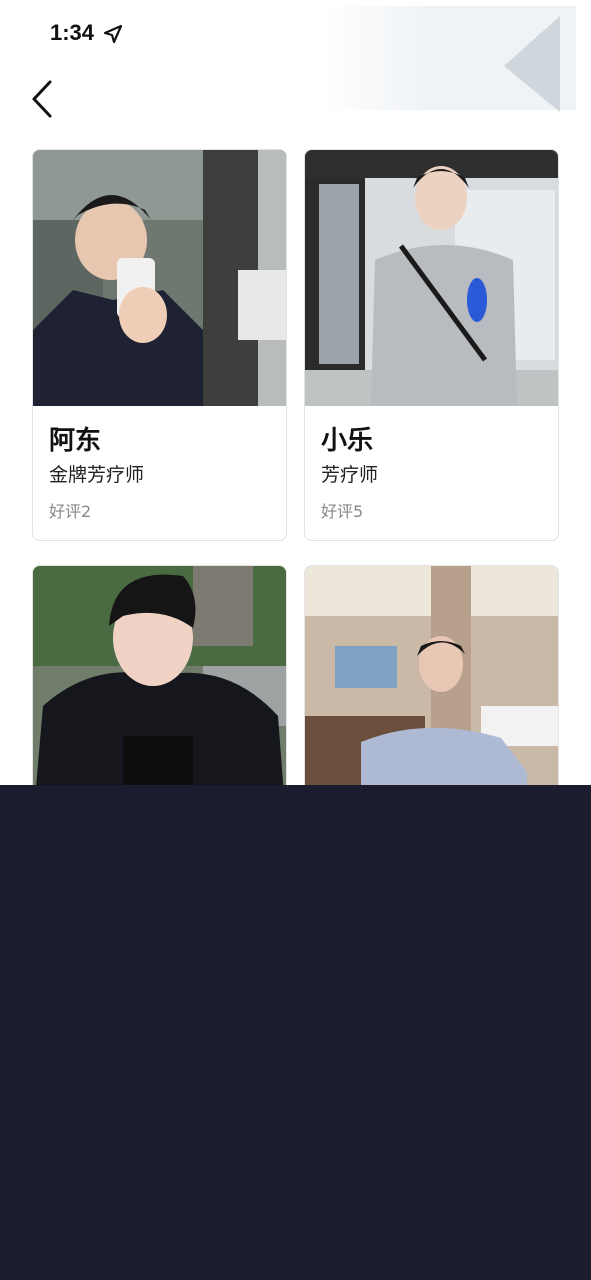 The height and width of the screenshot is (1280, 591). What do you see at coordinates (347, 441) in the screenshot?
I see `therapist-name: 小乐` at bounding box center [347, 441].